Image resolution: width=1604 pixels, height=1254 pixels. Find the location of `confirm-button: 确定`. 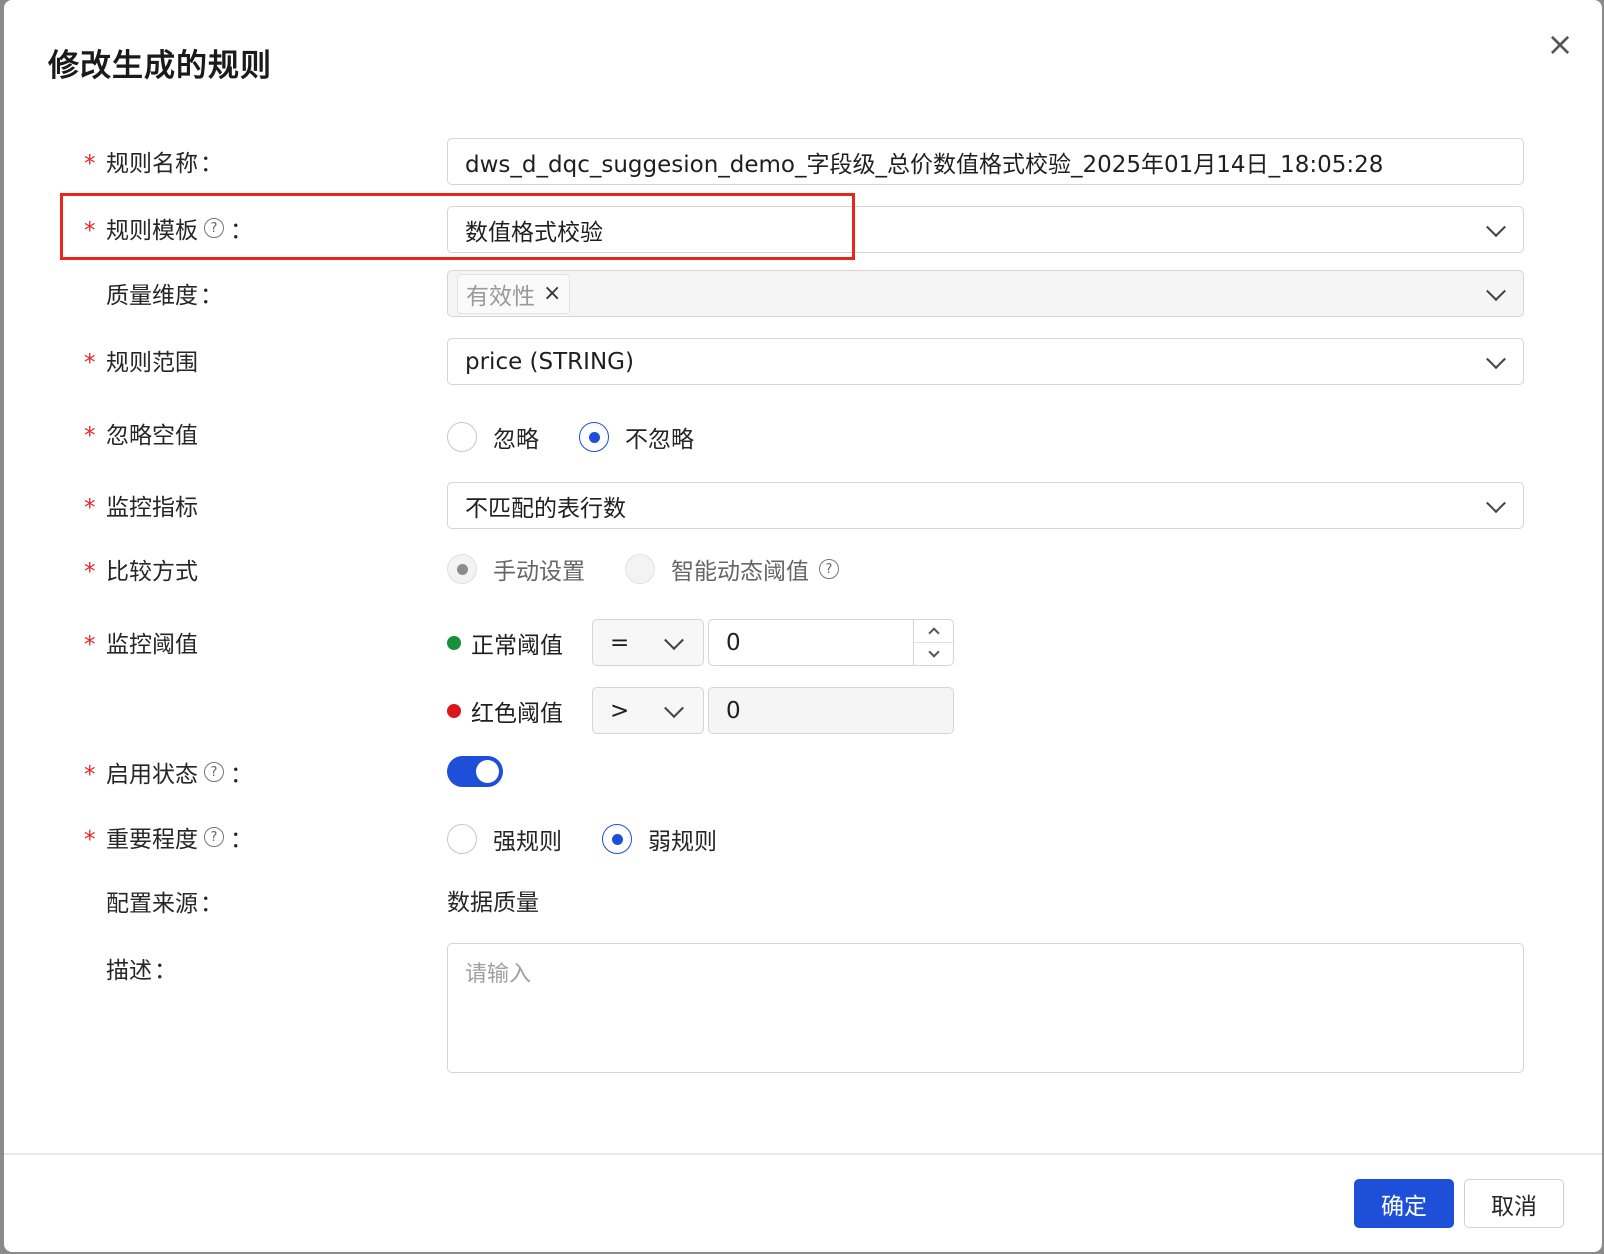

confirm-button: 确定 is located at coordinates (1404, 1203).